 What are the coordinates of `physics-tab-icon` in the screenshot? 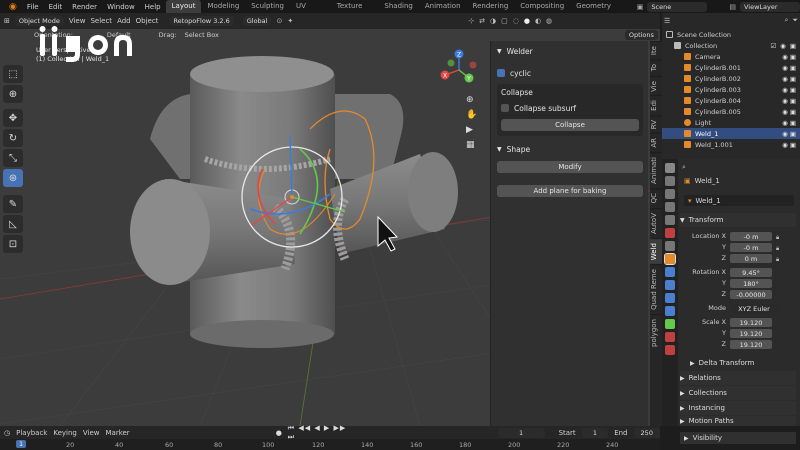 It's located at (670, 298).